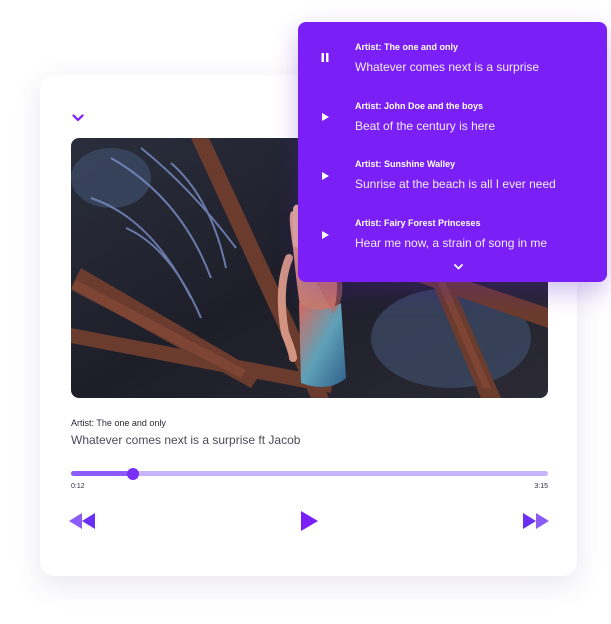  What do you see at coordinates (455, 184) in the screenshot?
I see `playlist-item-title: Sunrise at the beach is all I ever need` at bounding box center [455, 184].